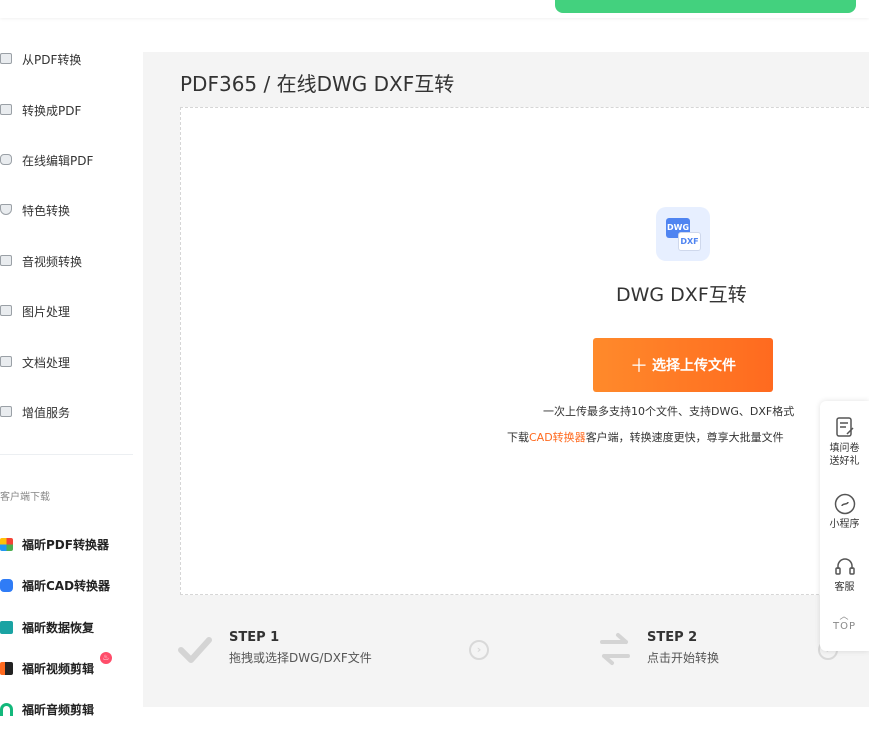  What do you see at coordinates (52, 110) in the screenshot?
I see `sidebar-item-label: 转换成PDF` at bounding box center [52, 110].